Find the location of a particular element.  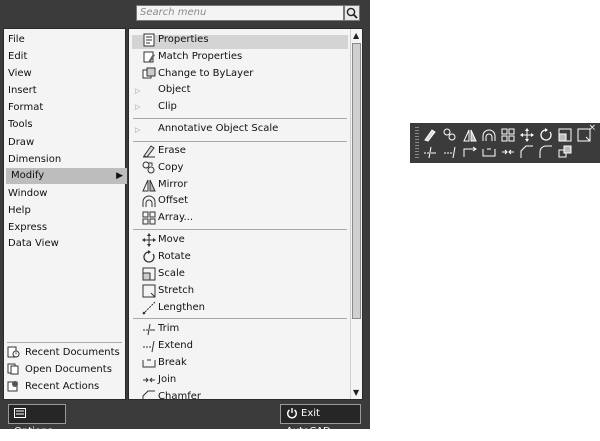

match-properties-icon is located at coordinates (149, 57).